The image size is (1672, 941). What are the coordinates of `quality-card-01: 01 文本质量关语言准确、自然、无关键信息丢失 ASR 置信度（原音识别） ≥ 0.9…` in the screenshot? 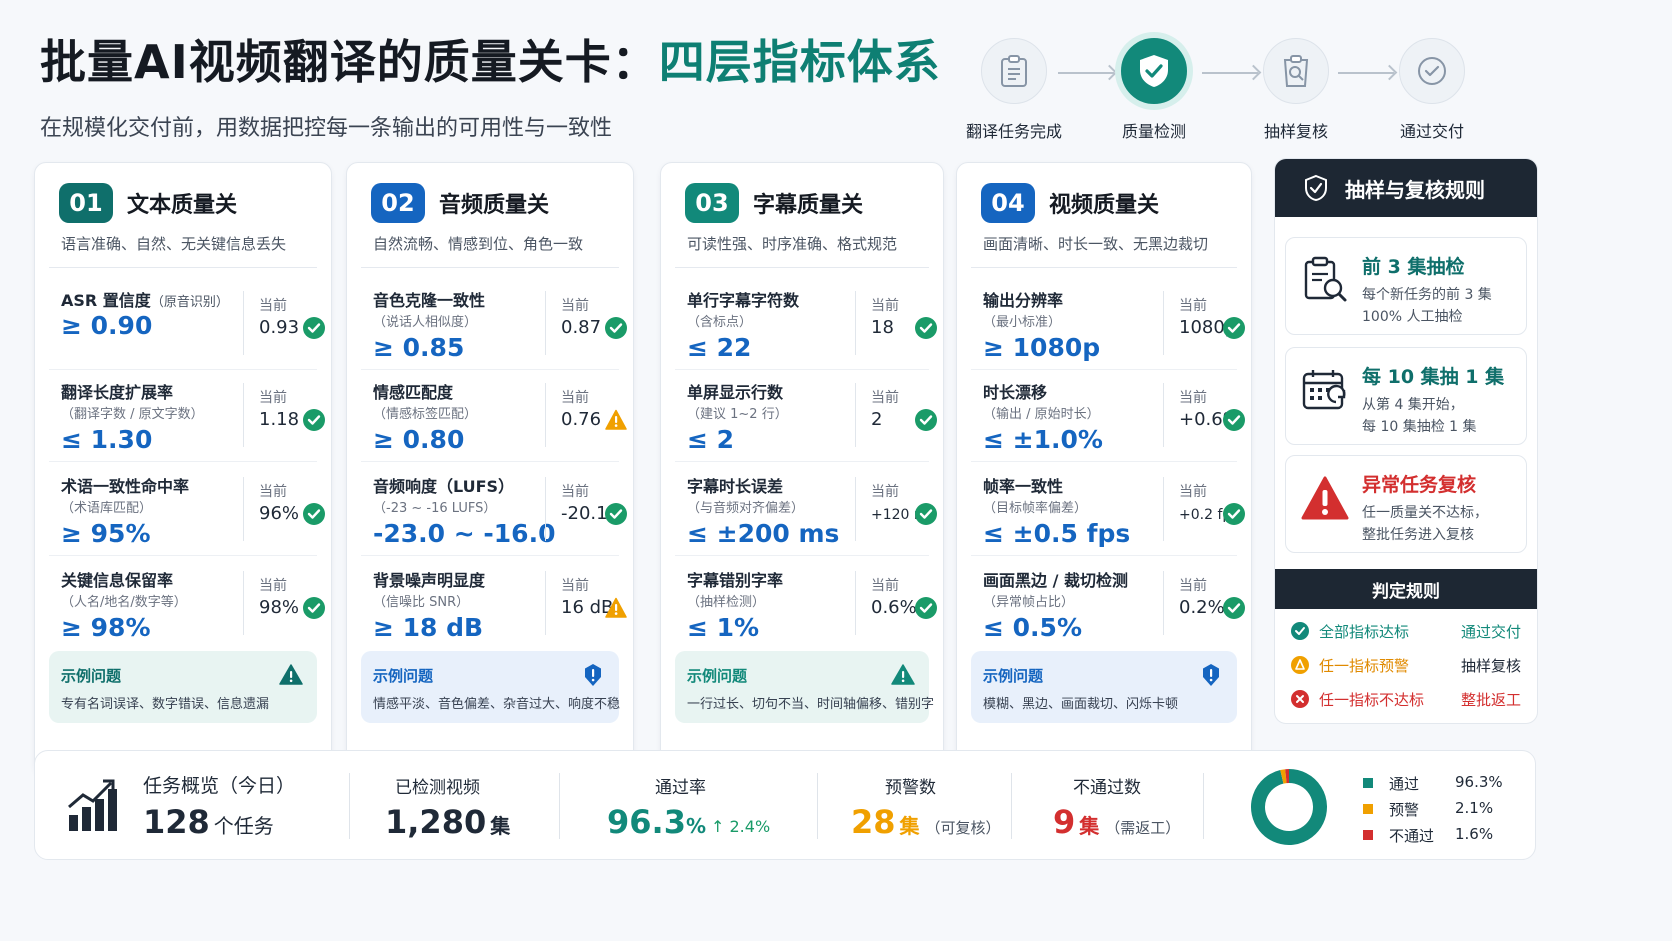 It's located at (183, 469).